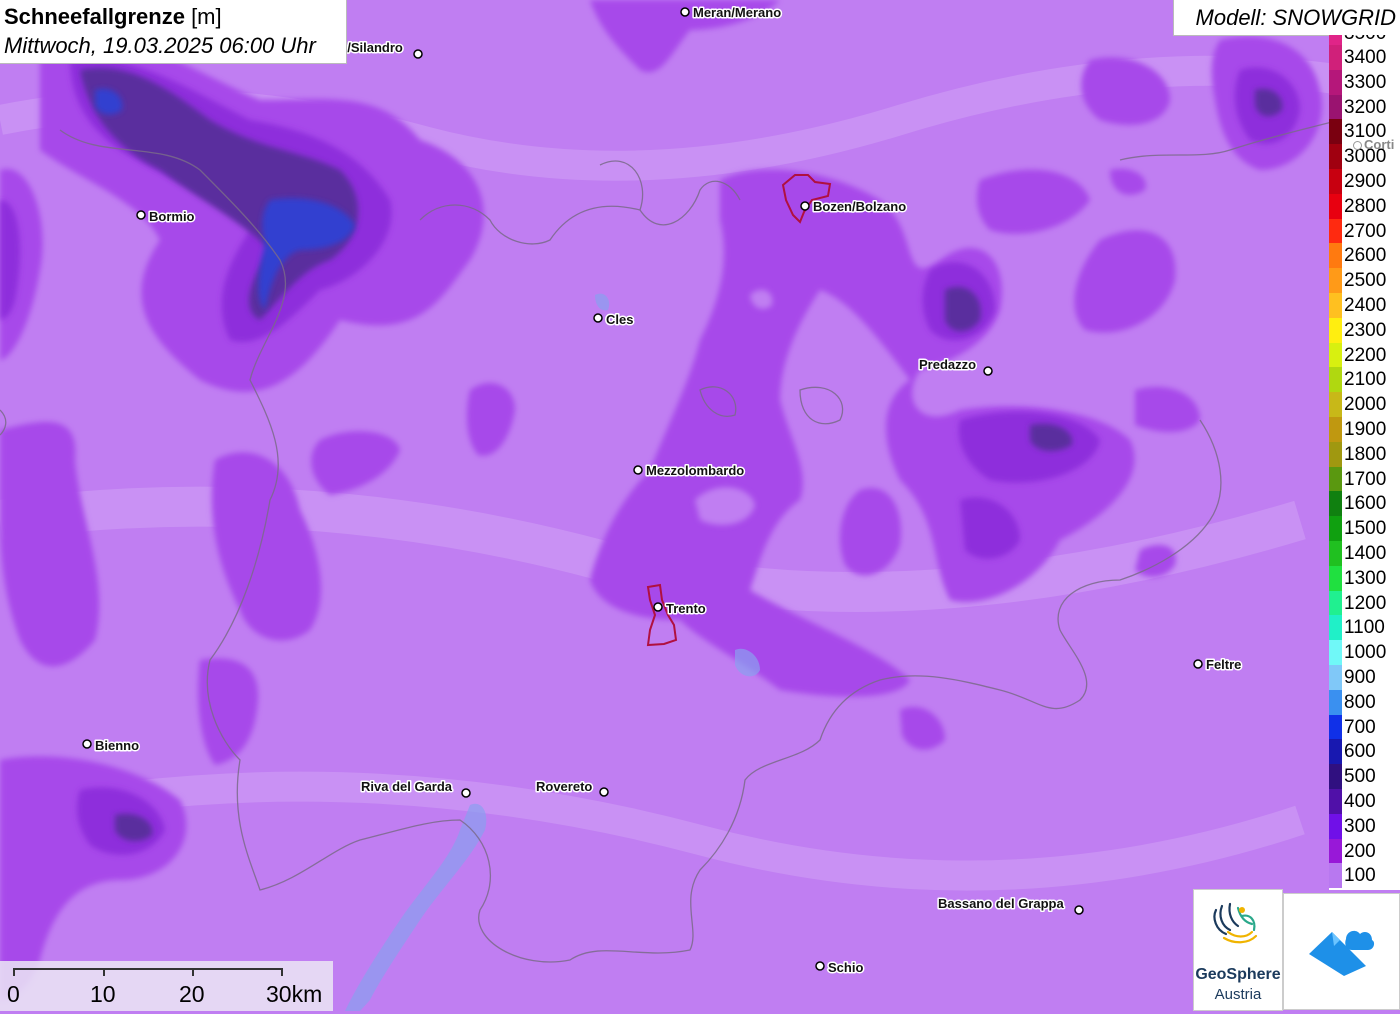  I want to click on legend-row: 3400, so click(1364, 57).